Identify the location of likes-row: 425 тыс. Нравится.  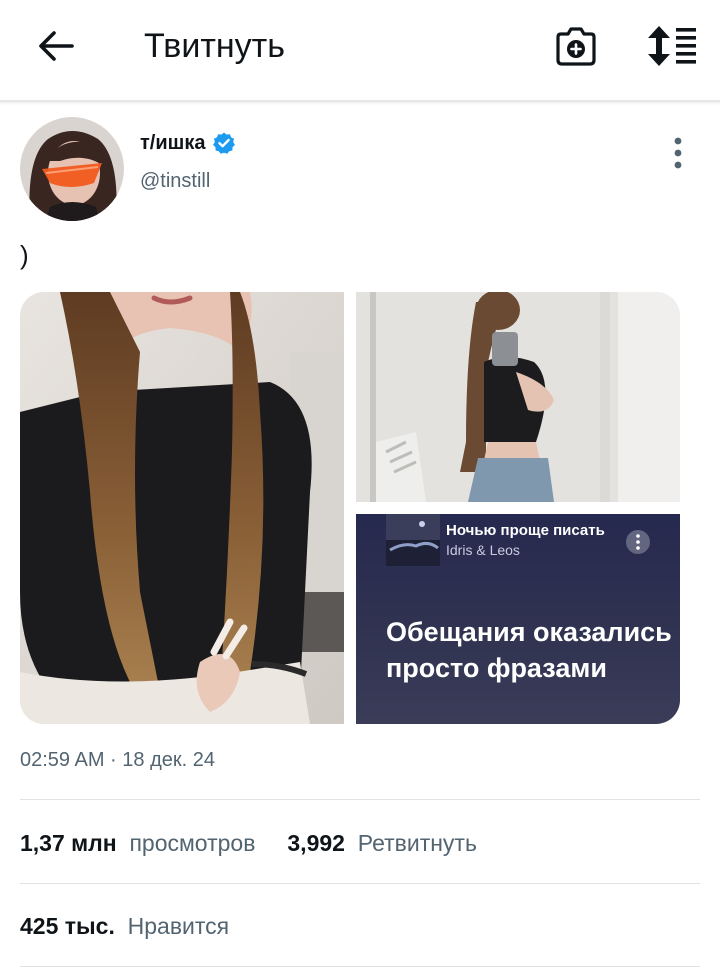
(124, 926).